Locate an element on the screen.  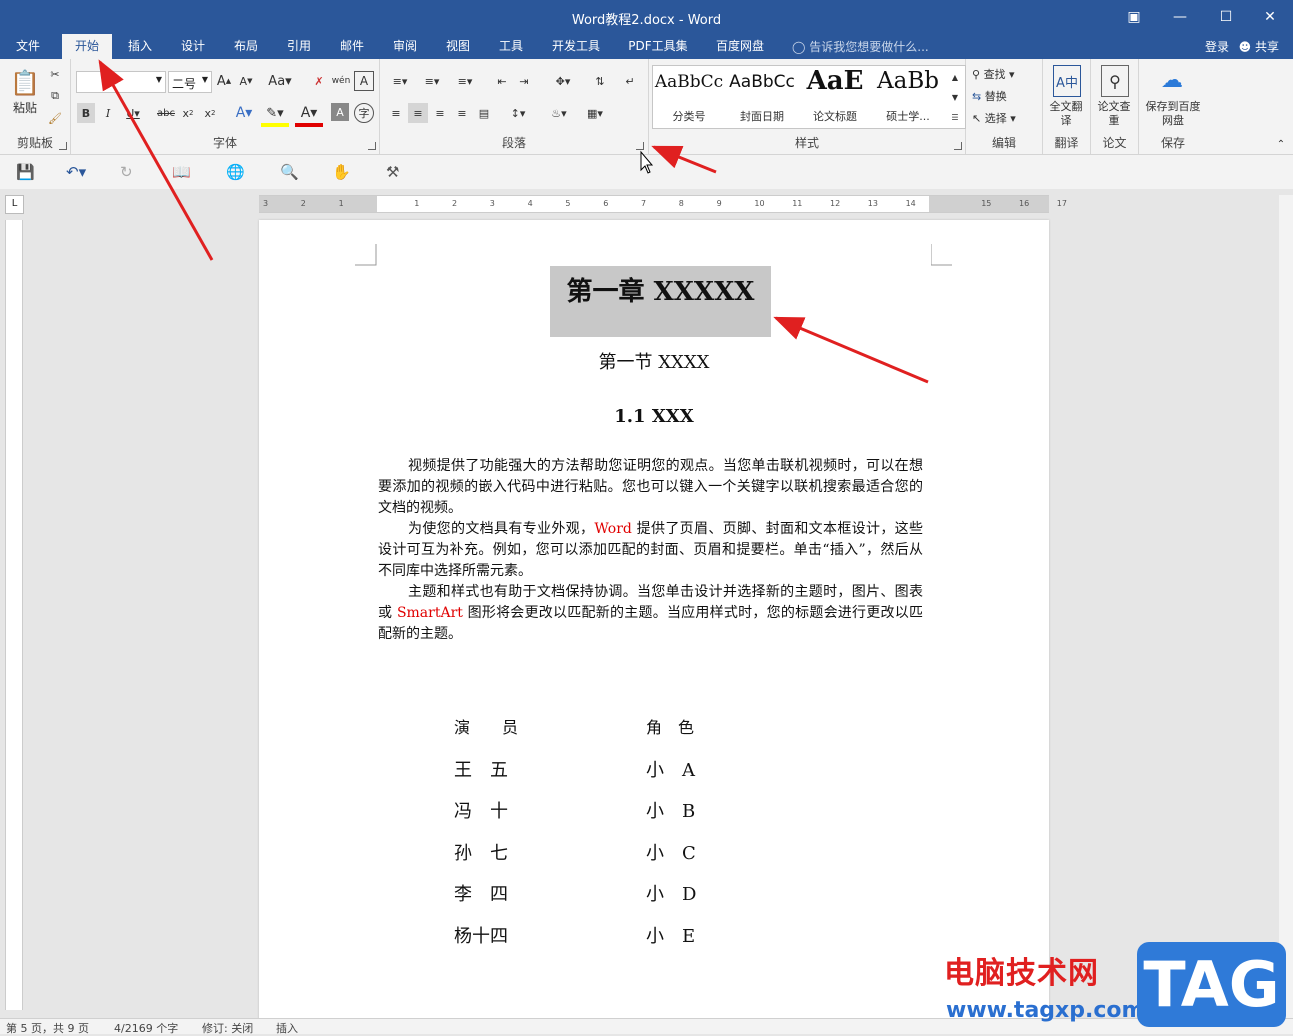
reading-mode-icon: 📖 is located at coordinates (181, 172).